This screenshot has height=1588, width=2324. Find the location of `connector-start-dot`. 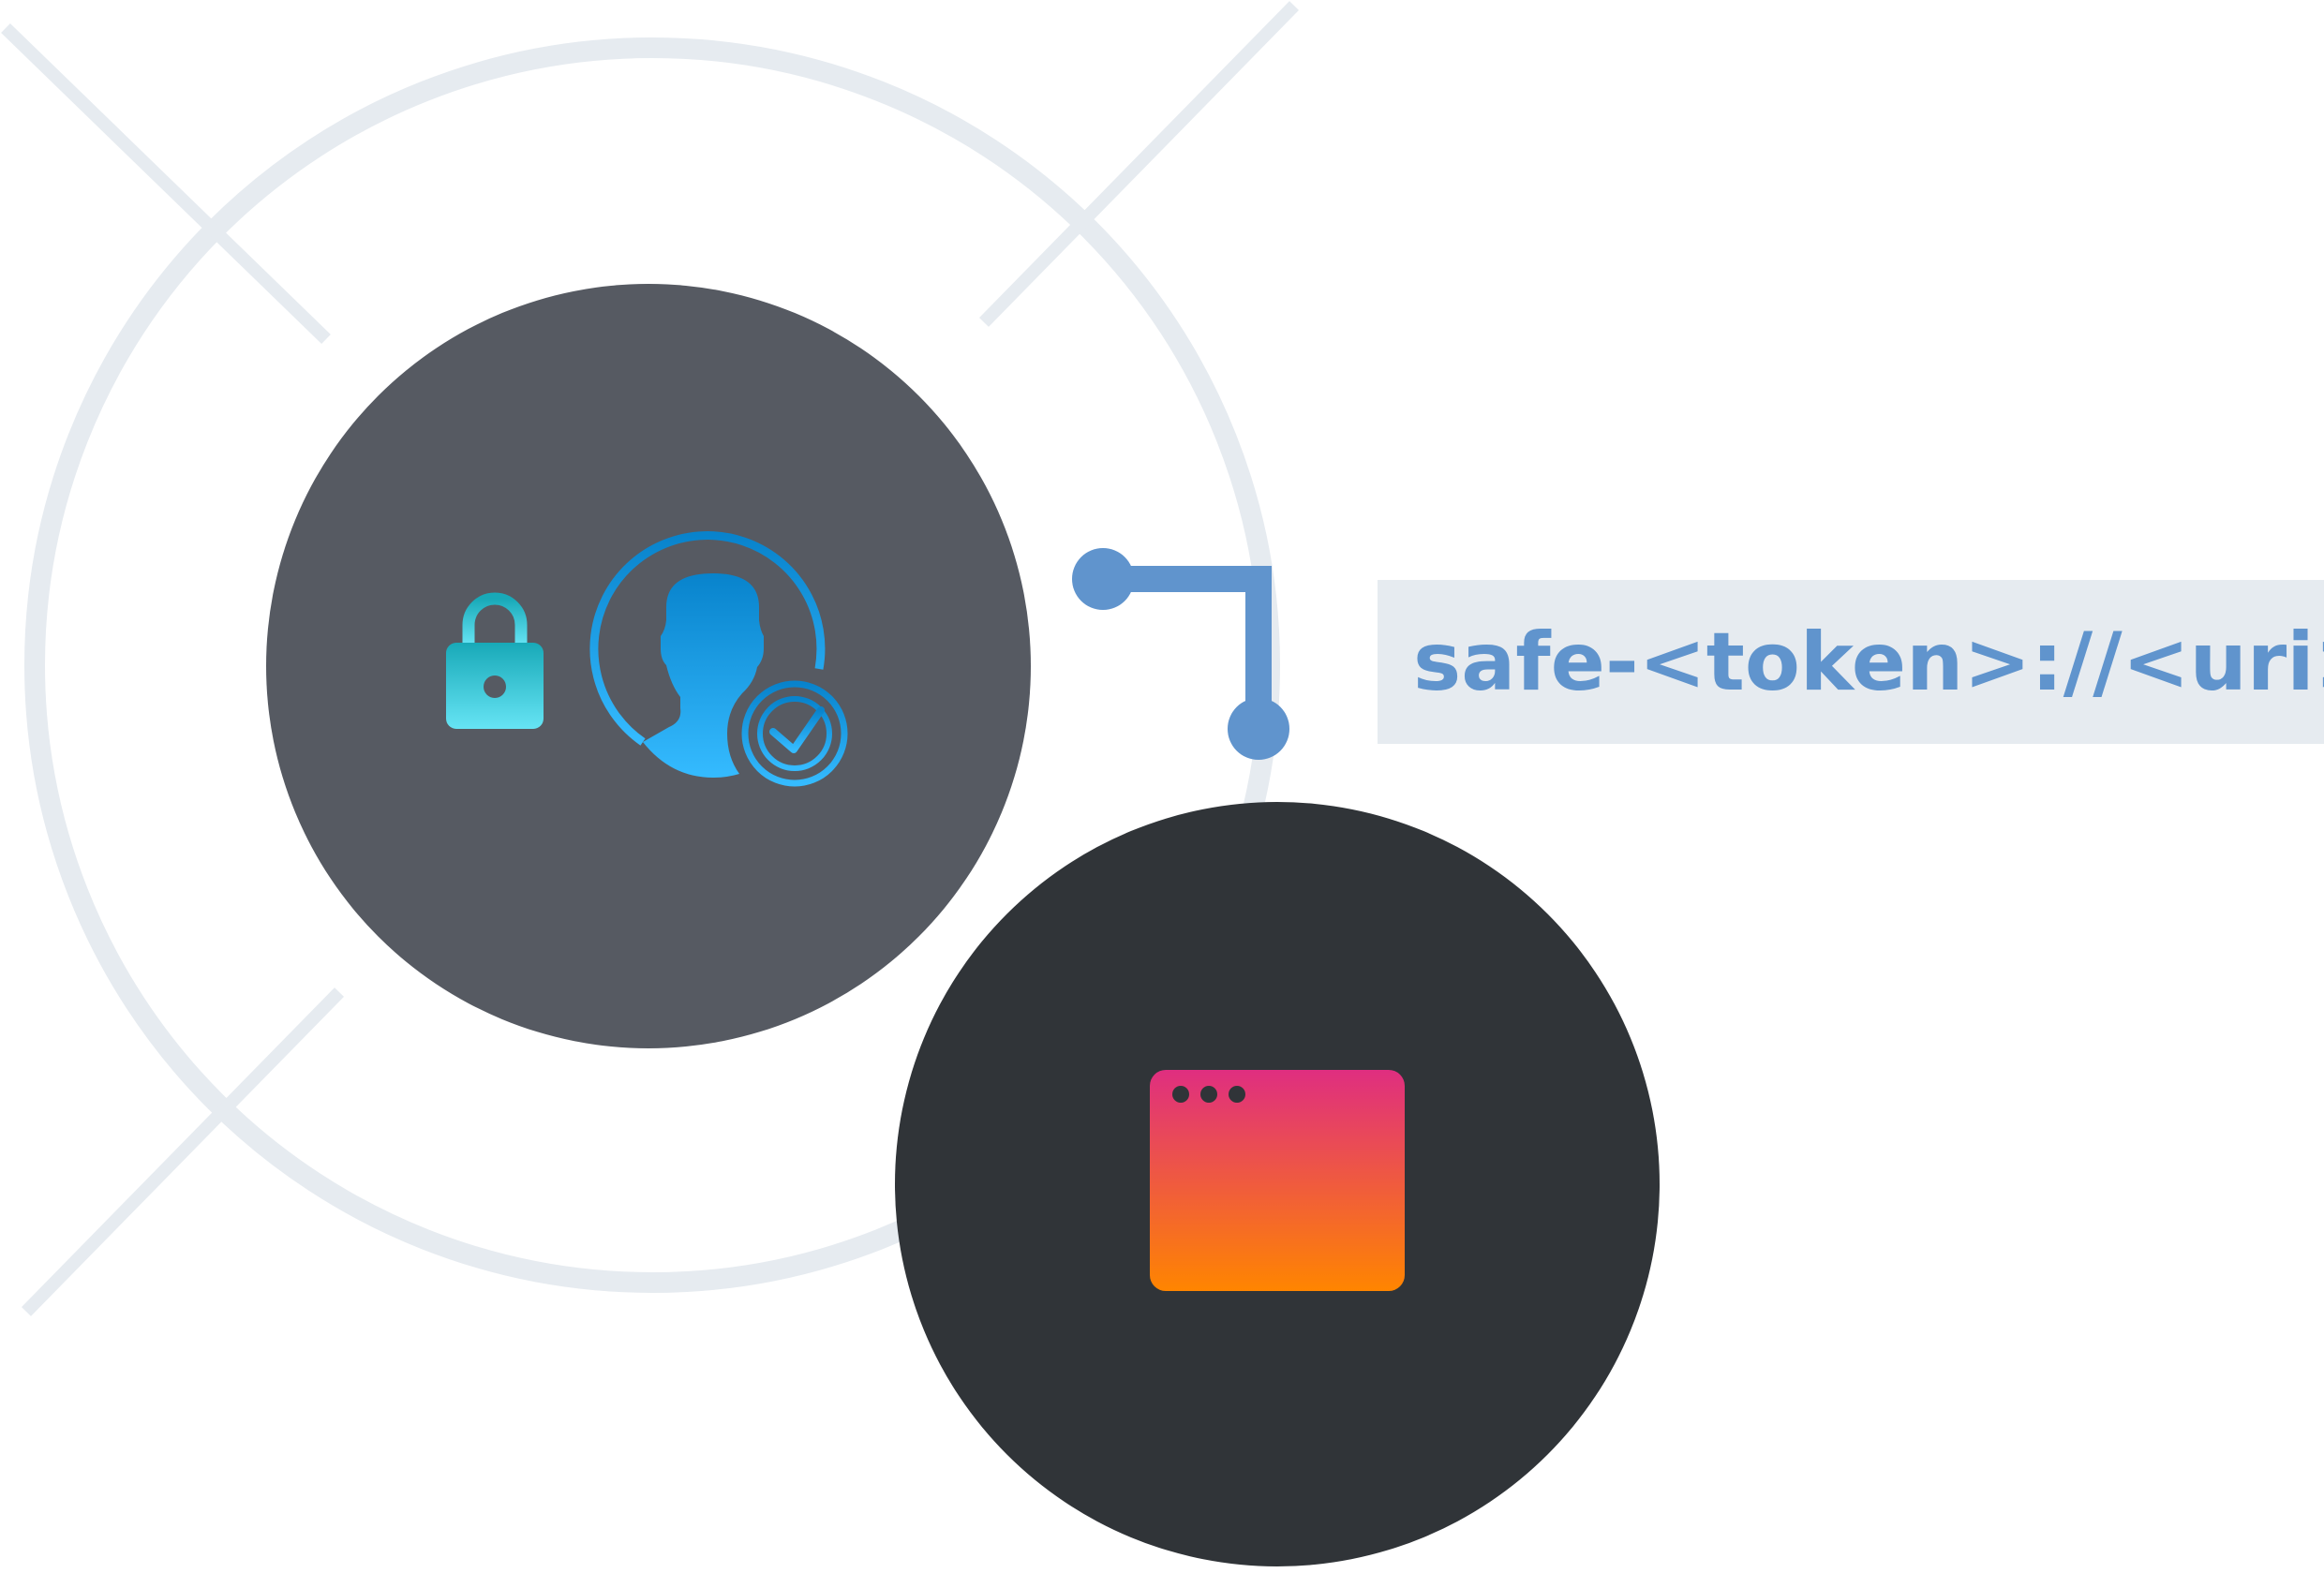

connector-start-dot is located at coordinates (1103, 579).